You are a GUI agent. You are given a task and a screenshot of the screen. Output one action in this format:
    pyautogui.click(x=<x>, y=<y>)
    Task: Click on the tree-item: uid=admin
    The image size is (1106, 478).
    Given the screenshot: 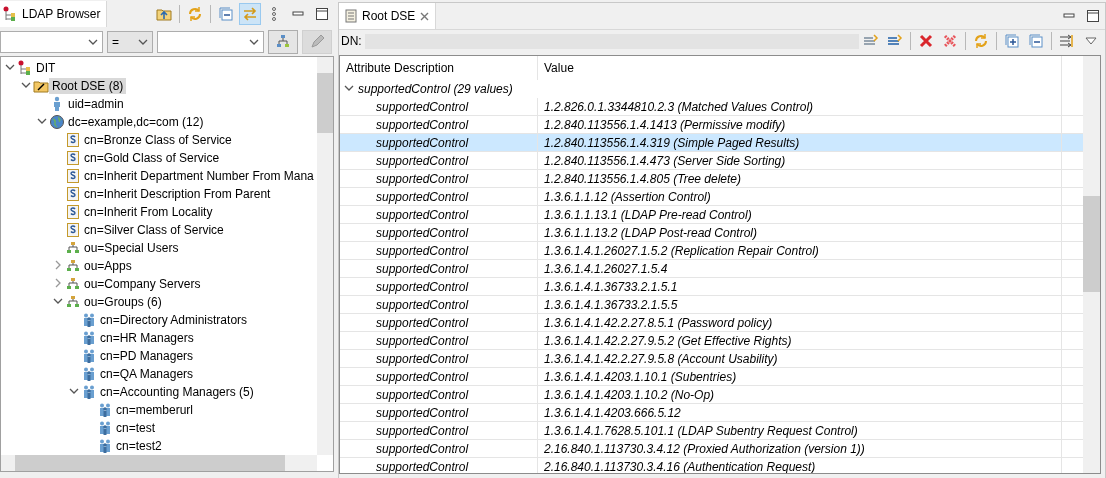 What is the action you would take?
    pyautogui.click(x=96, y=104)
    